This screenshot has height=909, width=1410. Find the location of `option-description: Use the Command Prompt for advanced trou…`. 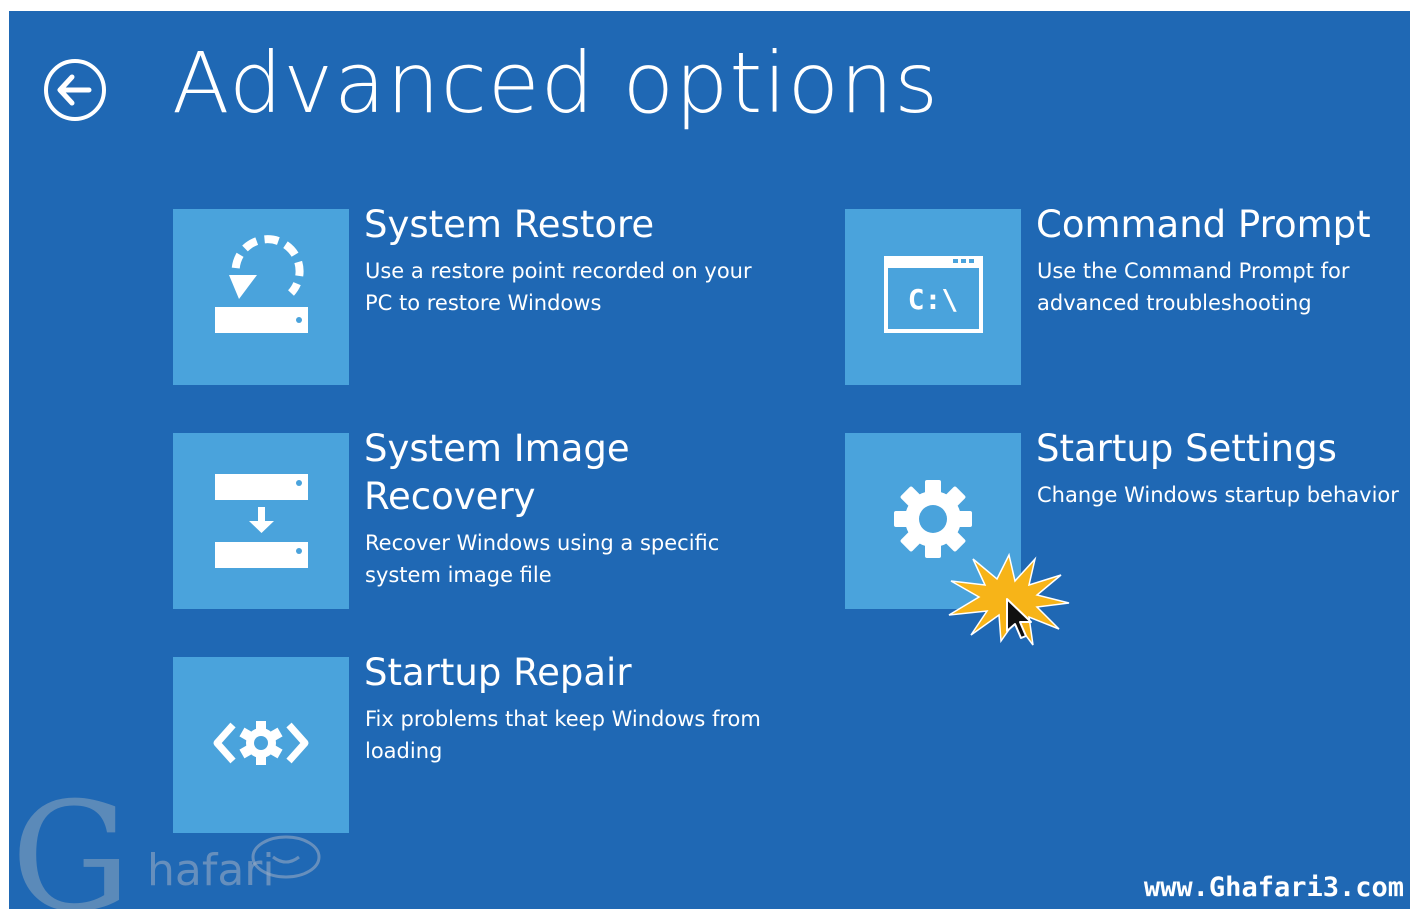

option-description: Use the Command Prompt for advanced trou… is located at coordinates (1193, 287).